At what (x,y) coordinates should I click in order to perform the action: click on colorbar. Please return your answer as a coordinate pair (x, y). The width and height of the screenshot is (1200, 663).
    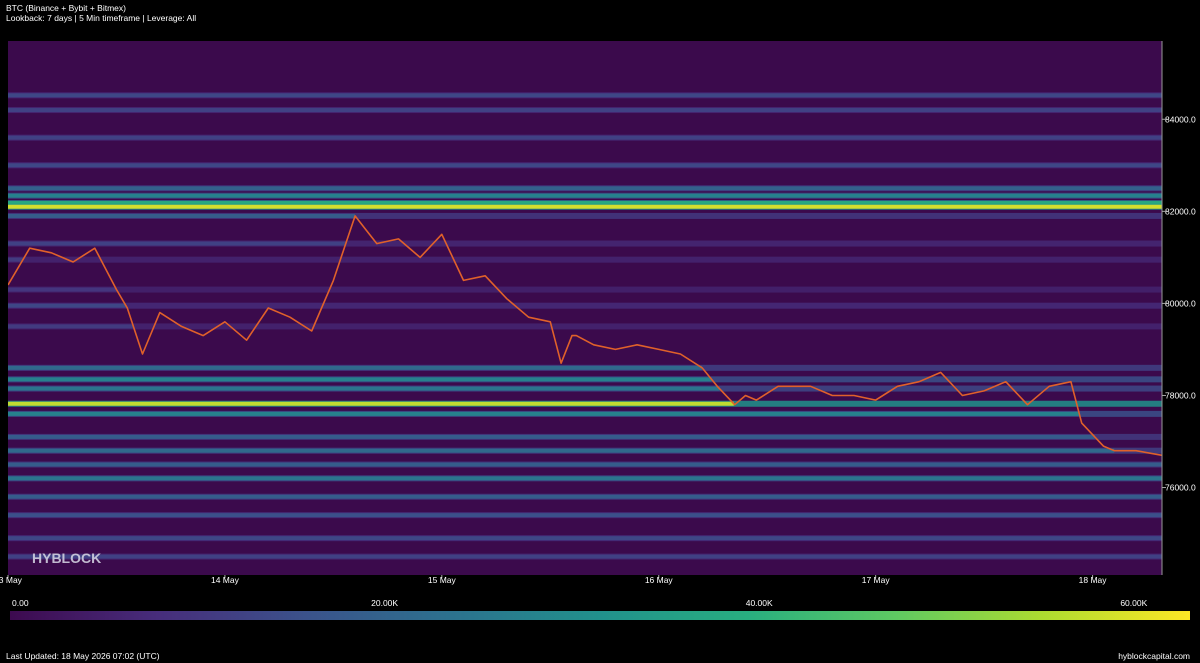
    Looking at the image, I should click on (600, 615).